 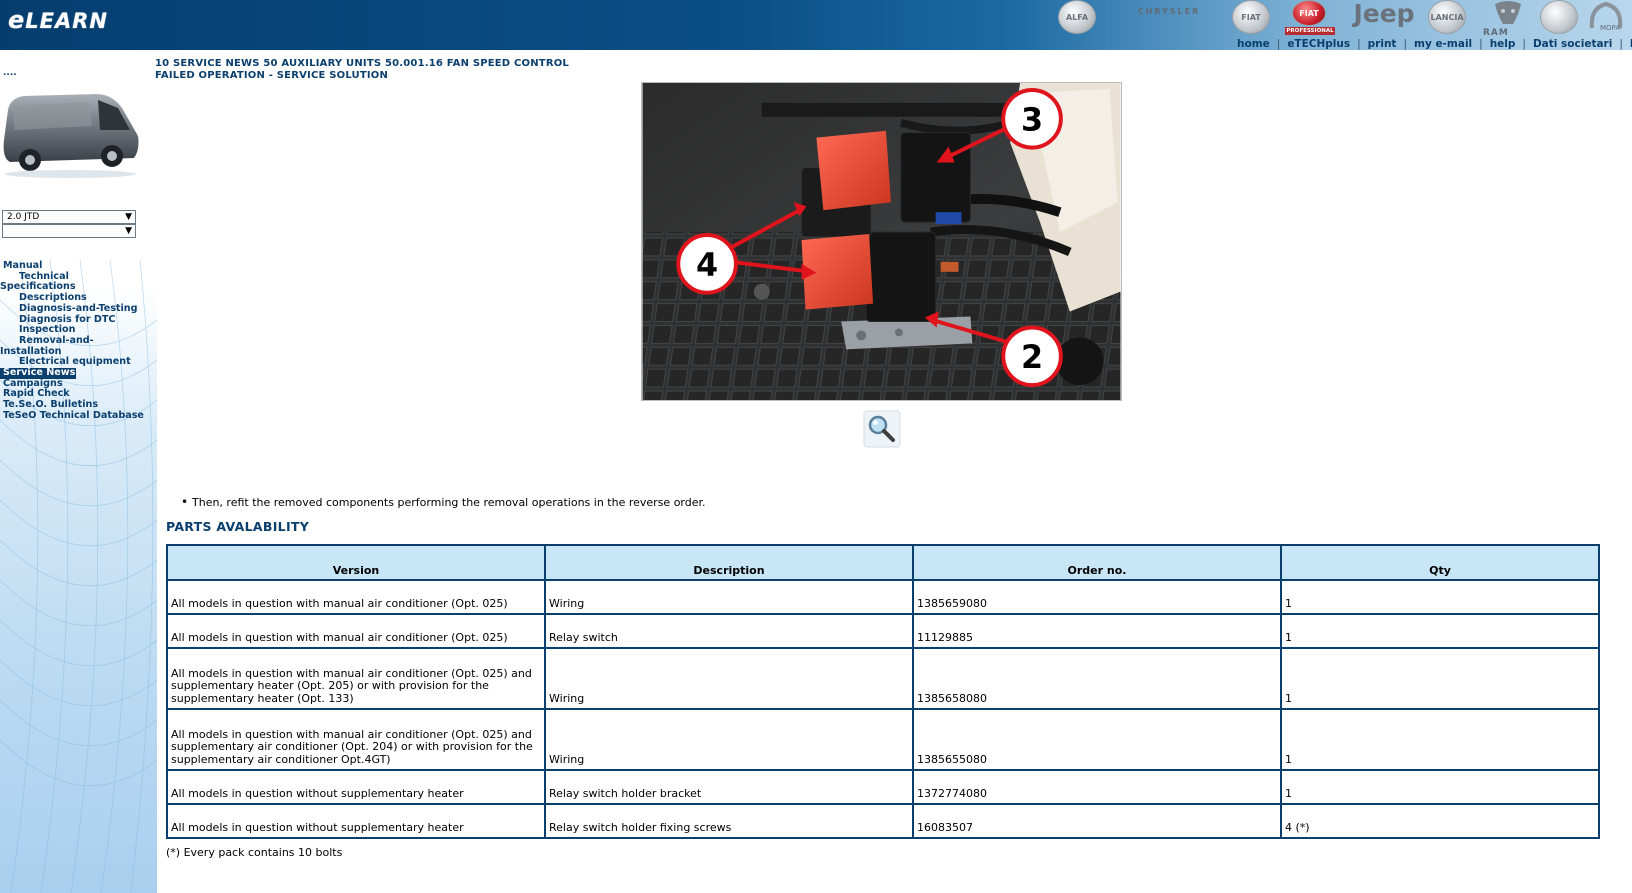 What do you see at coordinates (1097, 739) in the screenshot?
I see `cell-order-no: 1385655080` at bounding box center [1097, 739].